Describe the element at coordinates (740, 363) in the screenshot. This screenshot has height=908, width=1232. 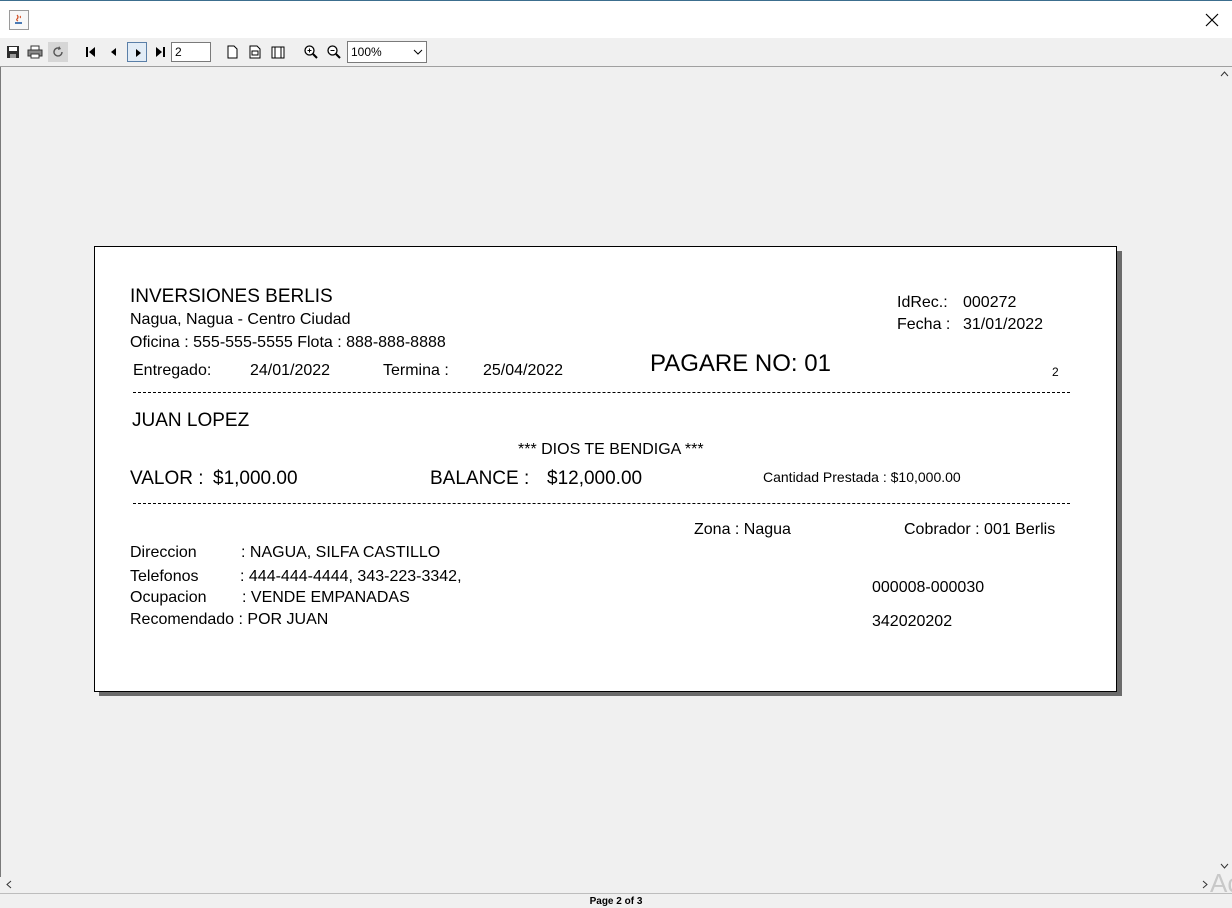
I see `pagare-number: PAGARE NO: 01` at that location.